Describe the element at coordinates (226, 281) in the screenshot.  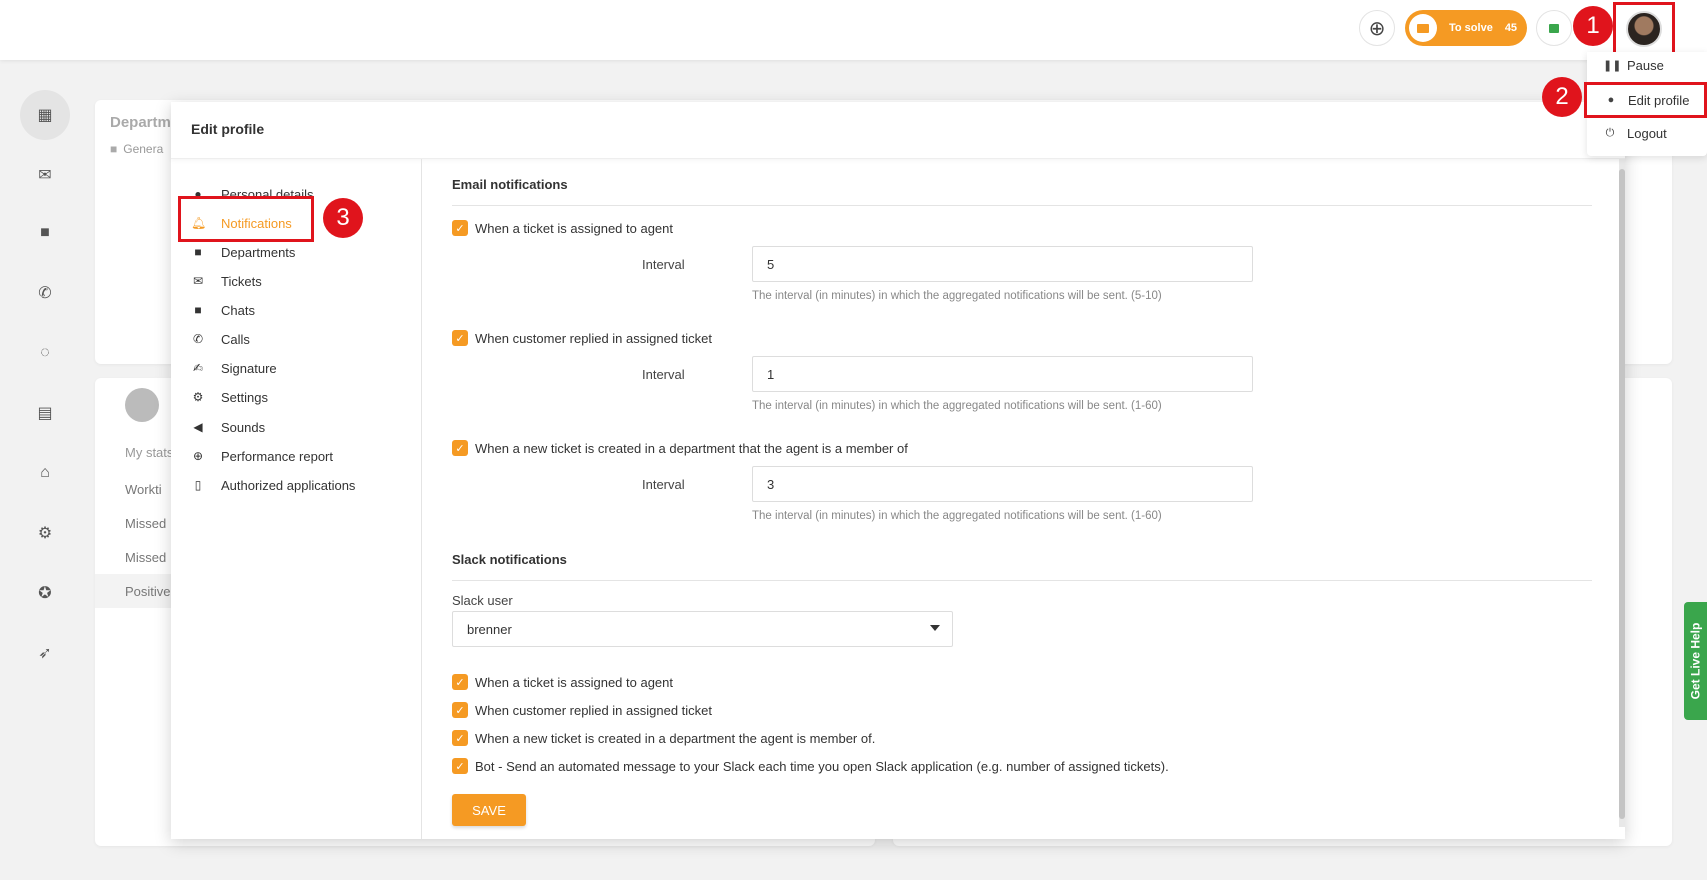
I see `nav-tickets: ✉ Tickets` at that location.